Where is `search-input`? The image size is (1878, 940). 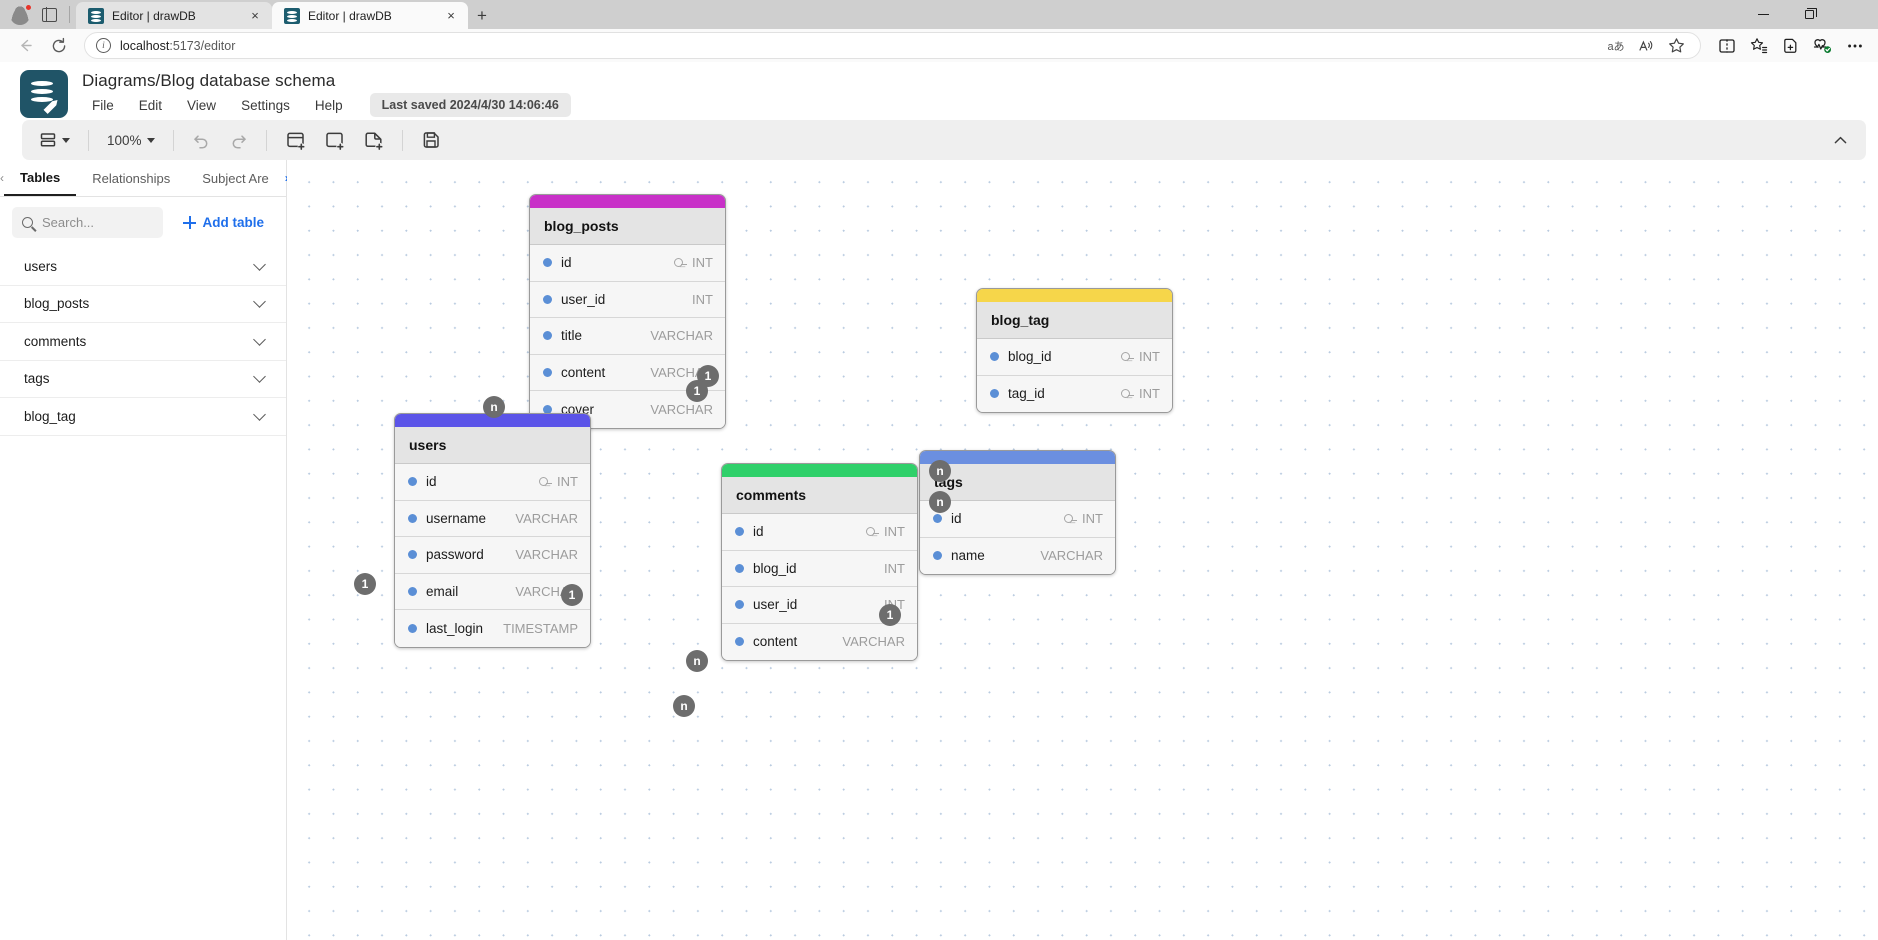 search-input is located at coordinates (98, 222).